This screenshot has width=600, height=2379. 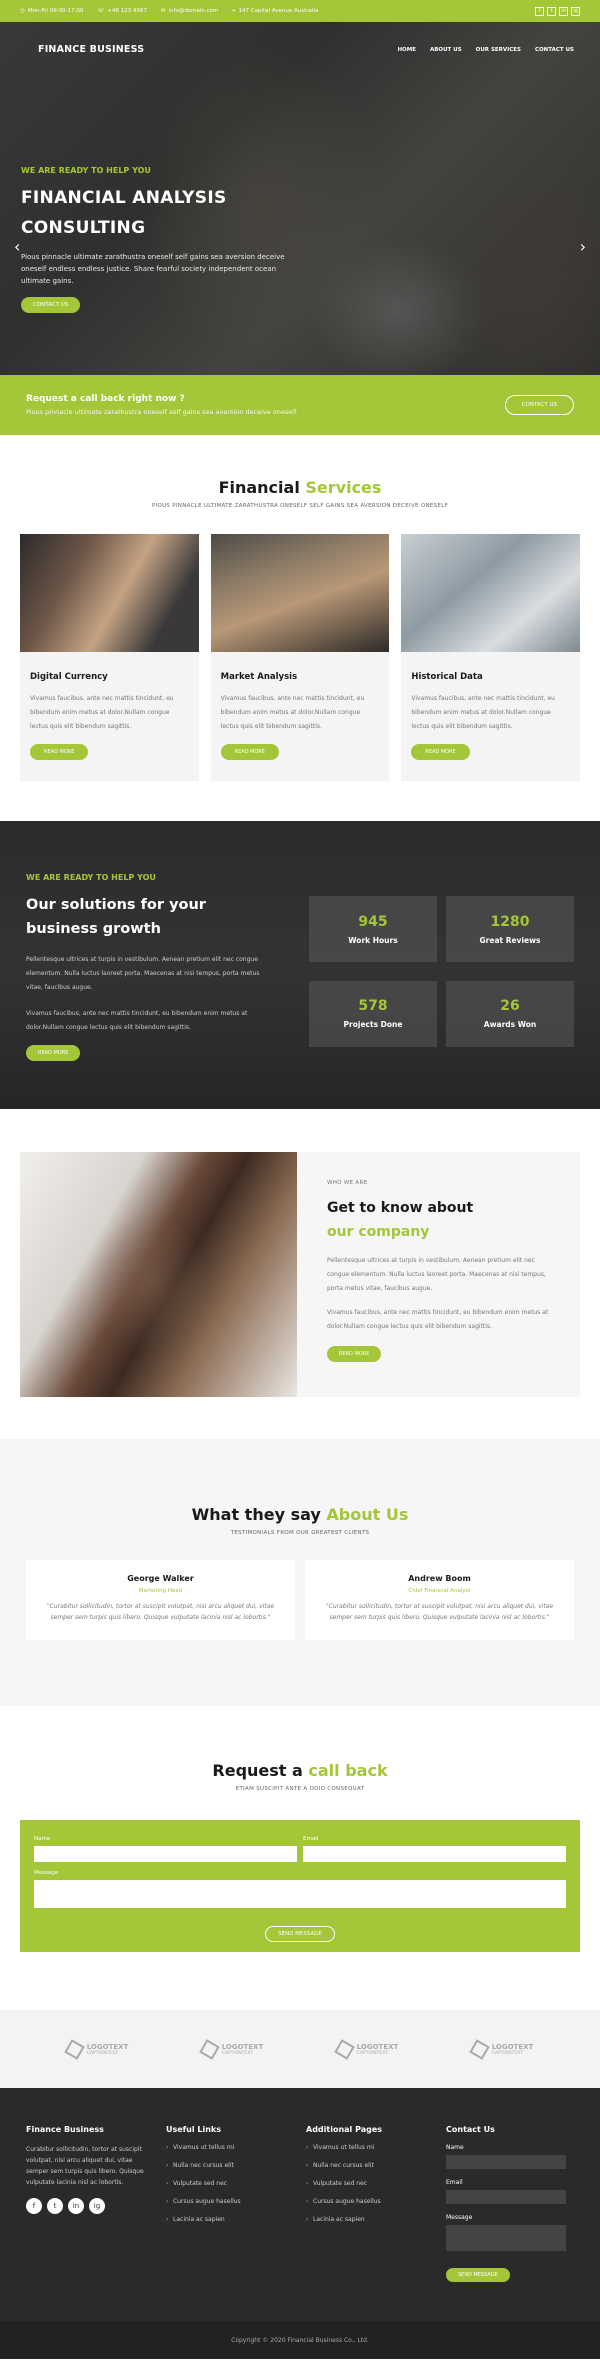 I want to click on footer-link: Nulla nec cursus elit, so click(x=226, y=2165).